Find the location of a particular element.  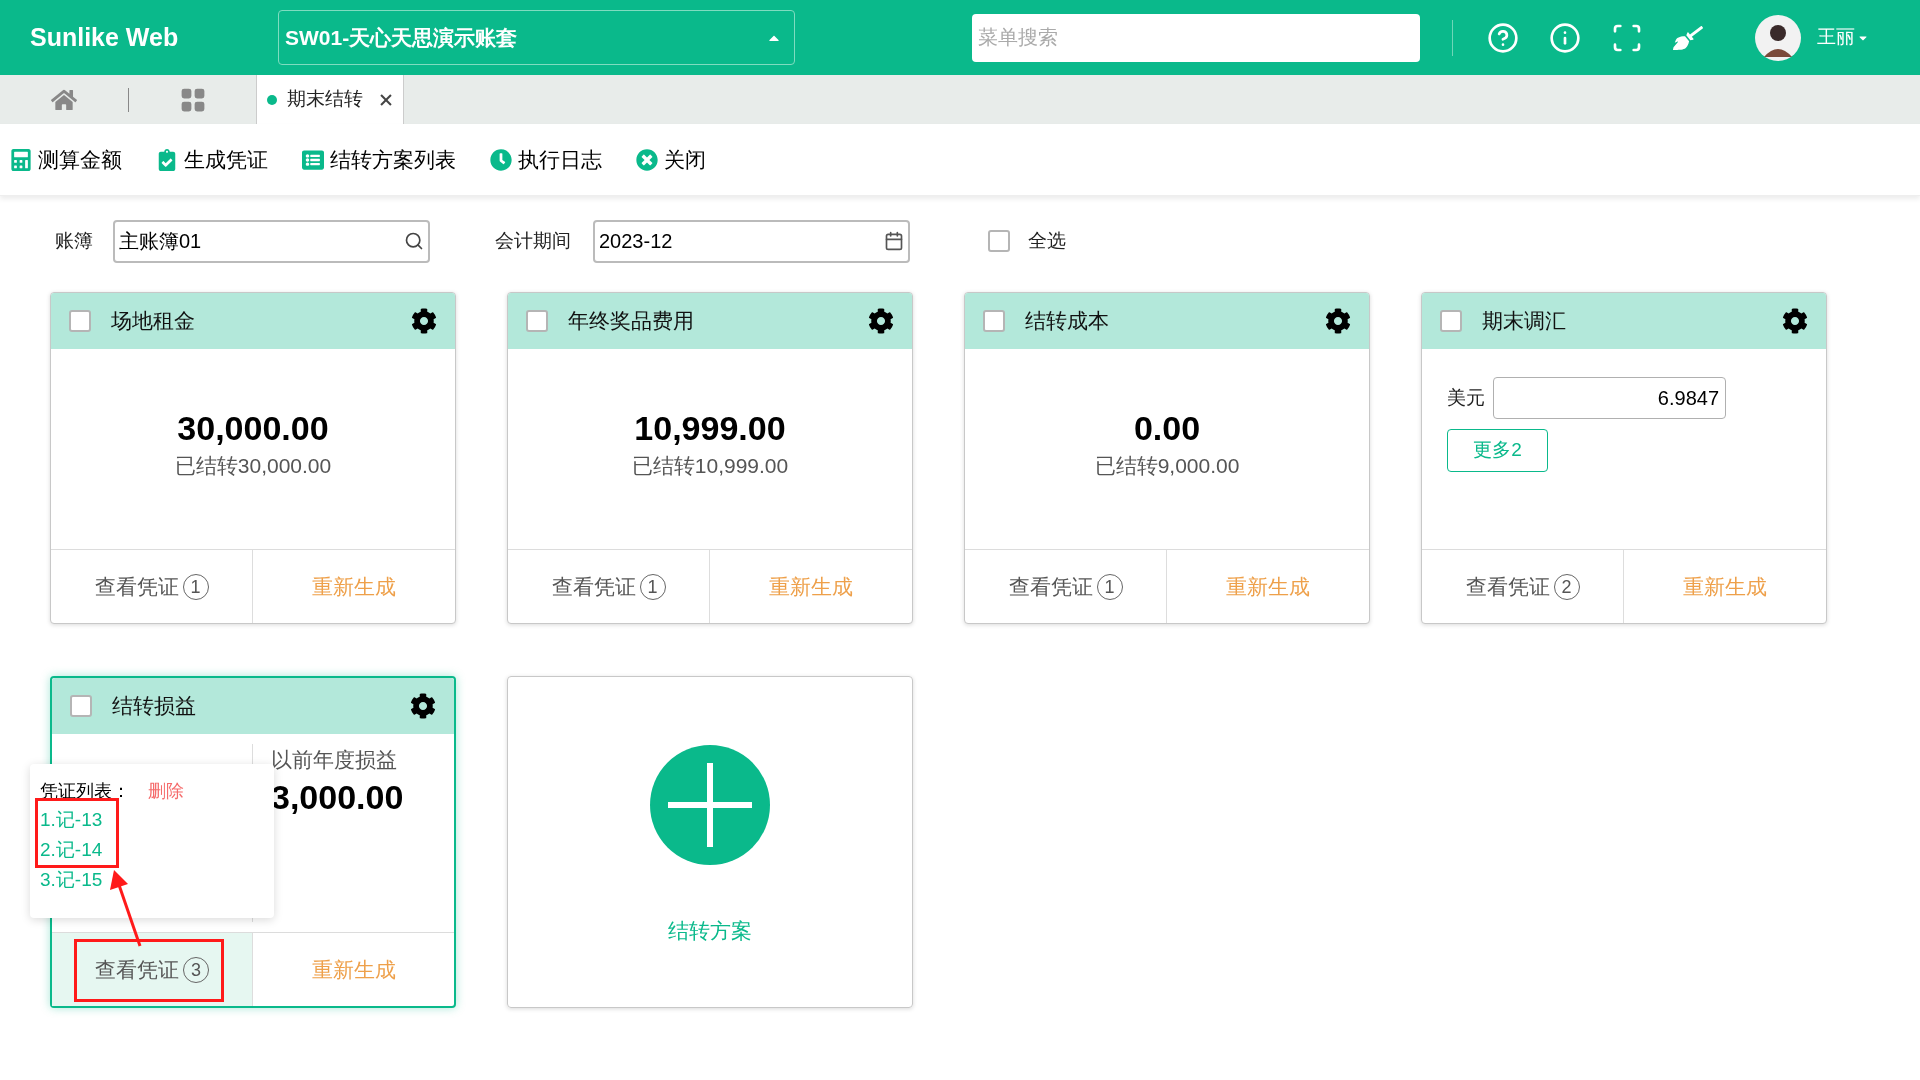

card-title: 期末调汇 is located at coordinates (1524, 321).